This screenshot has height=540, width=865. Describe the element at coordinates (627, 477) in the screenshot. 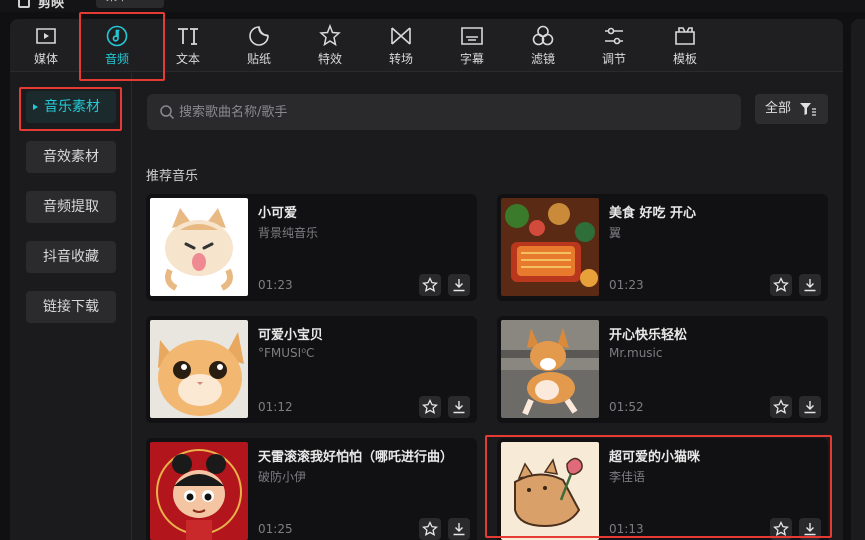

I see `track-artist: 李佳语` at that location.